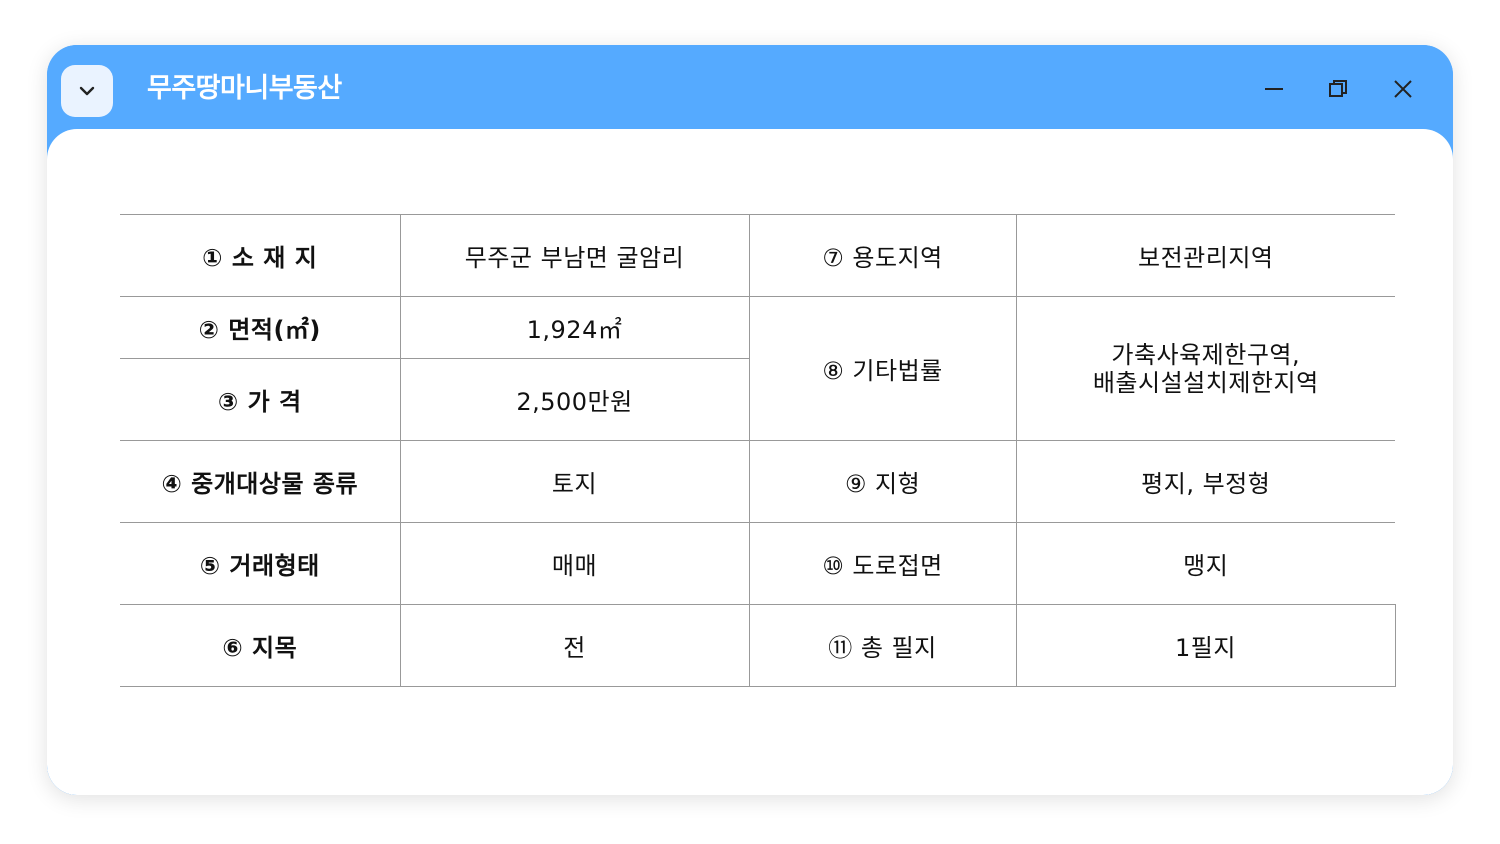 This screenshot has height=844, width=1500. Describe the element at coordinates (260, 327) in the screenshot. I see `label-area: ② 면적(㎡)` at that location.